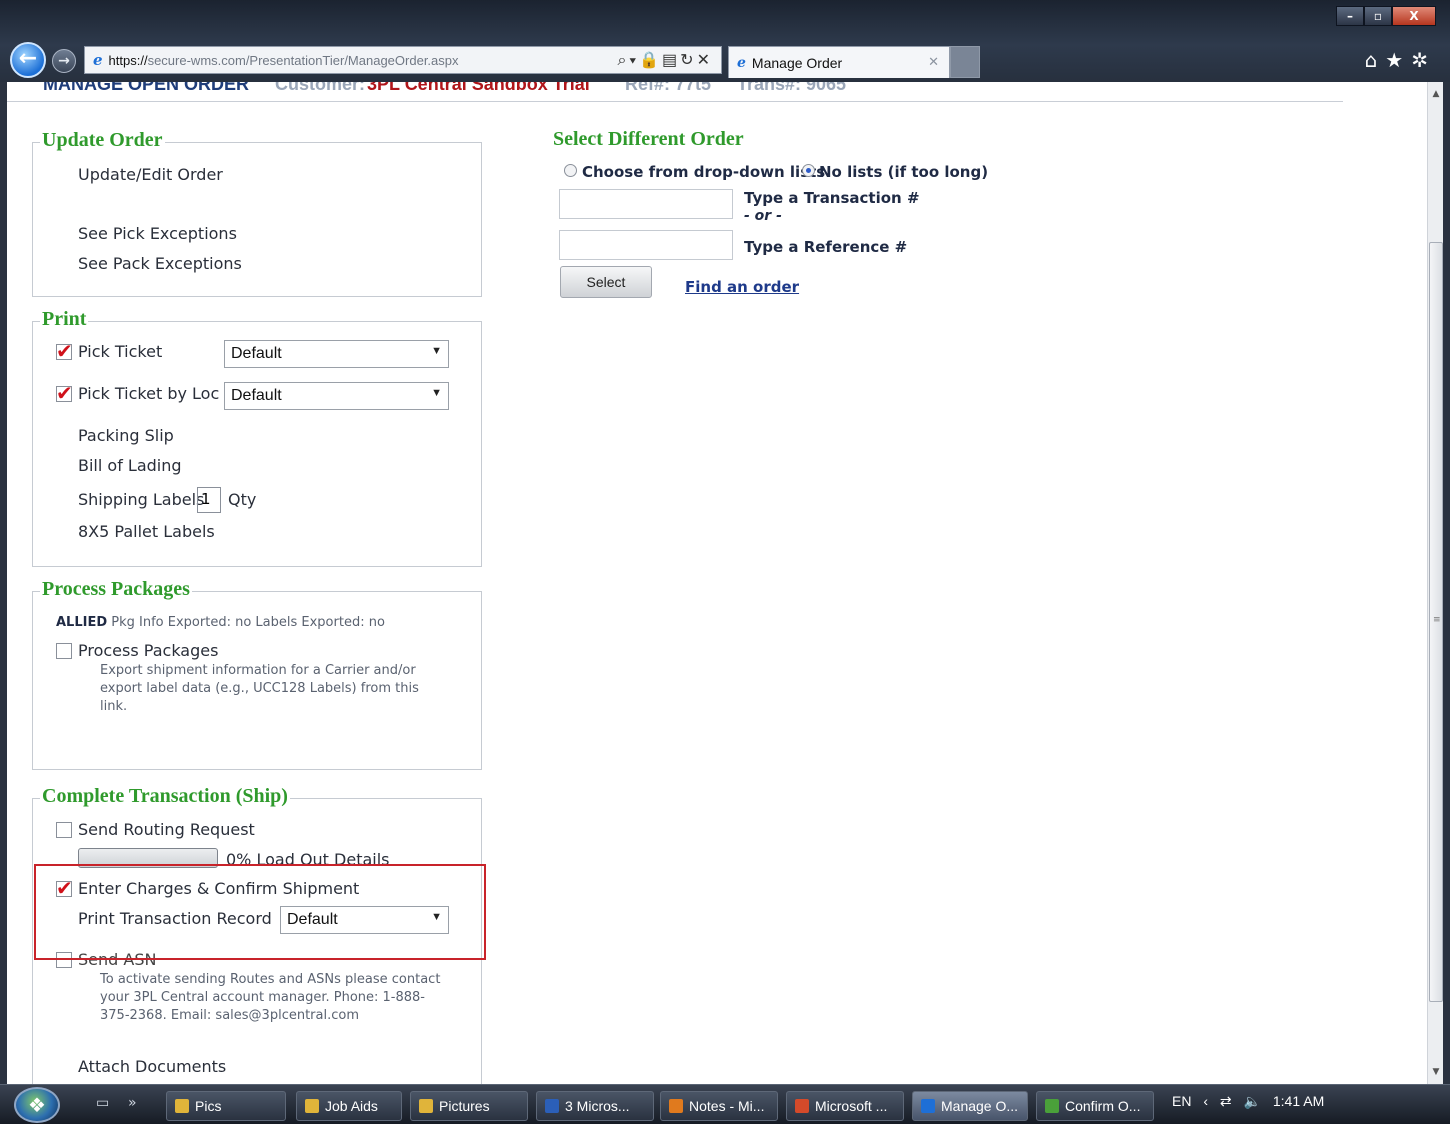  What do you see at coordinates (146, 88) in the screenshot?
I see `page-title: MANAGE OPEN ORDER` at bounding box center [146, 88].